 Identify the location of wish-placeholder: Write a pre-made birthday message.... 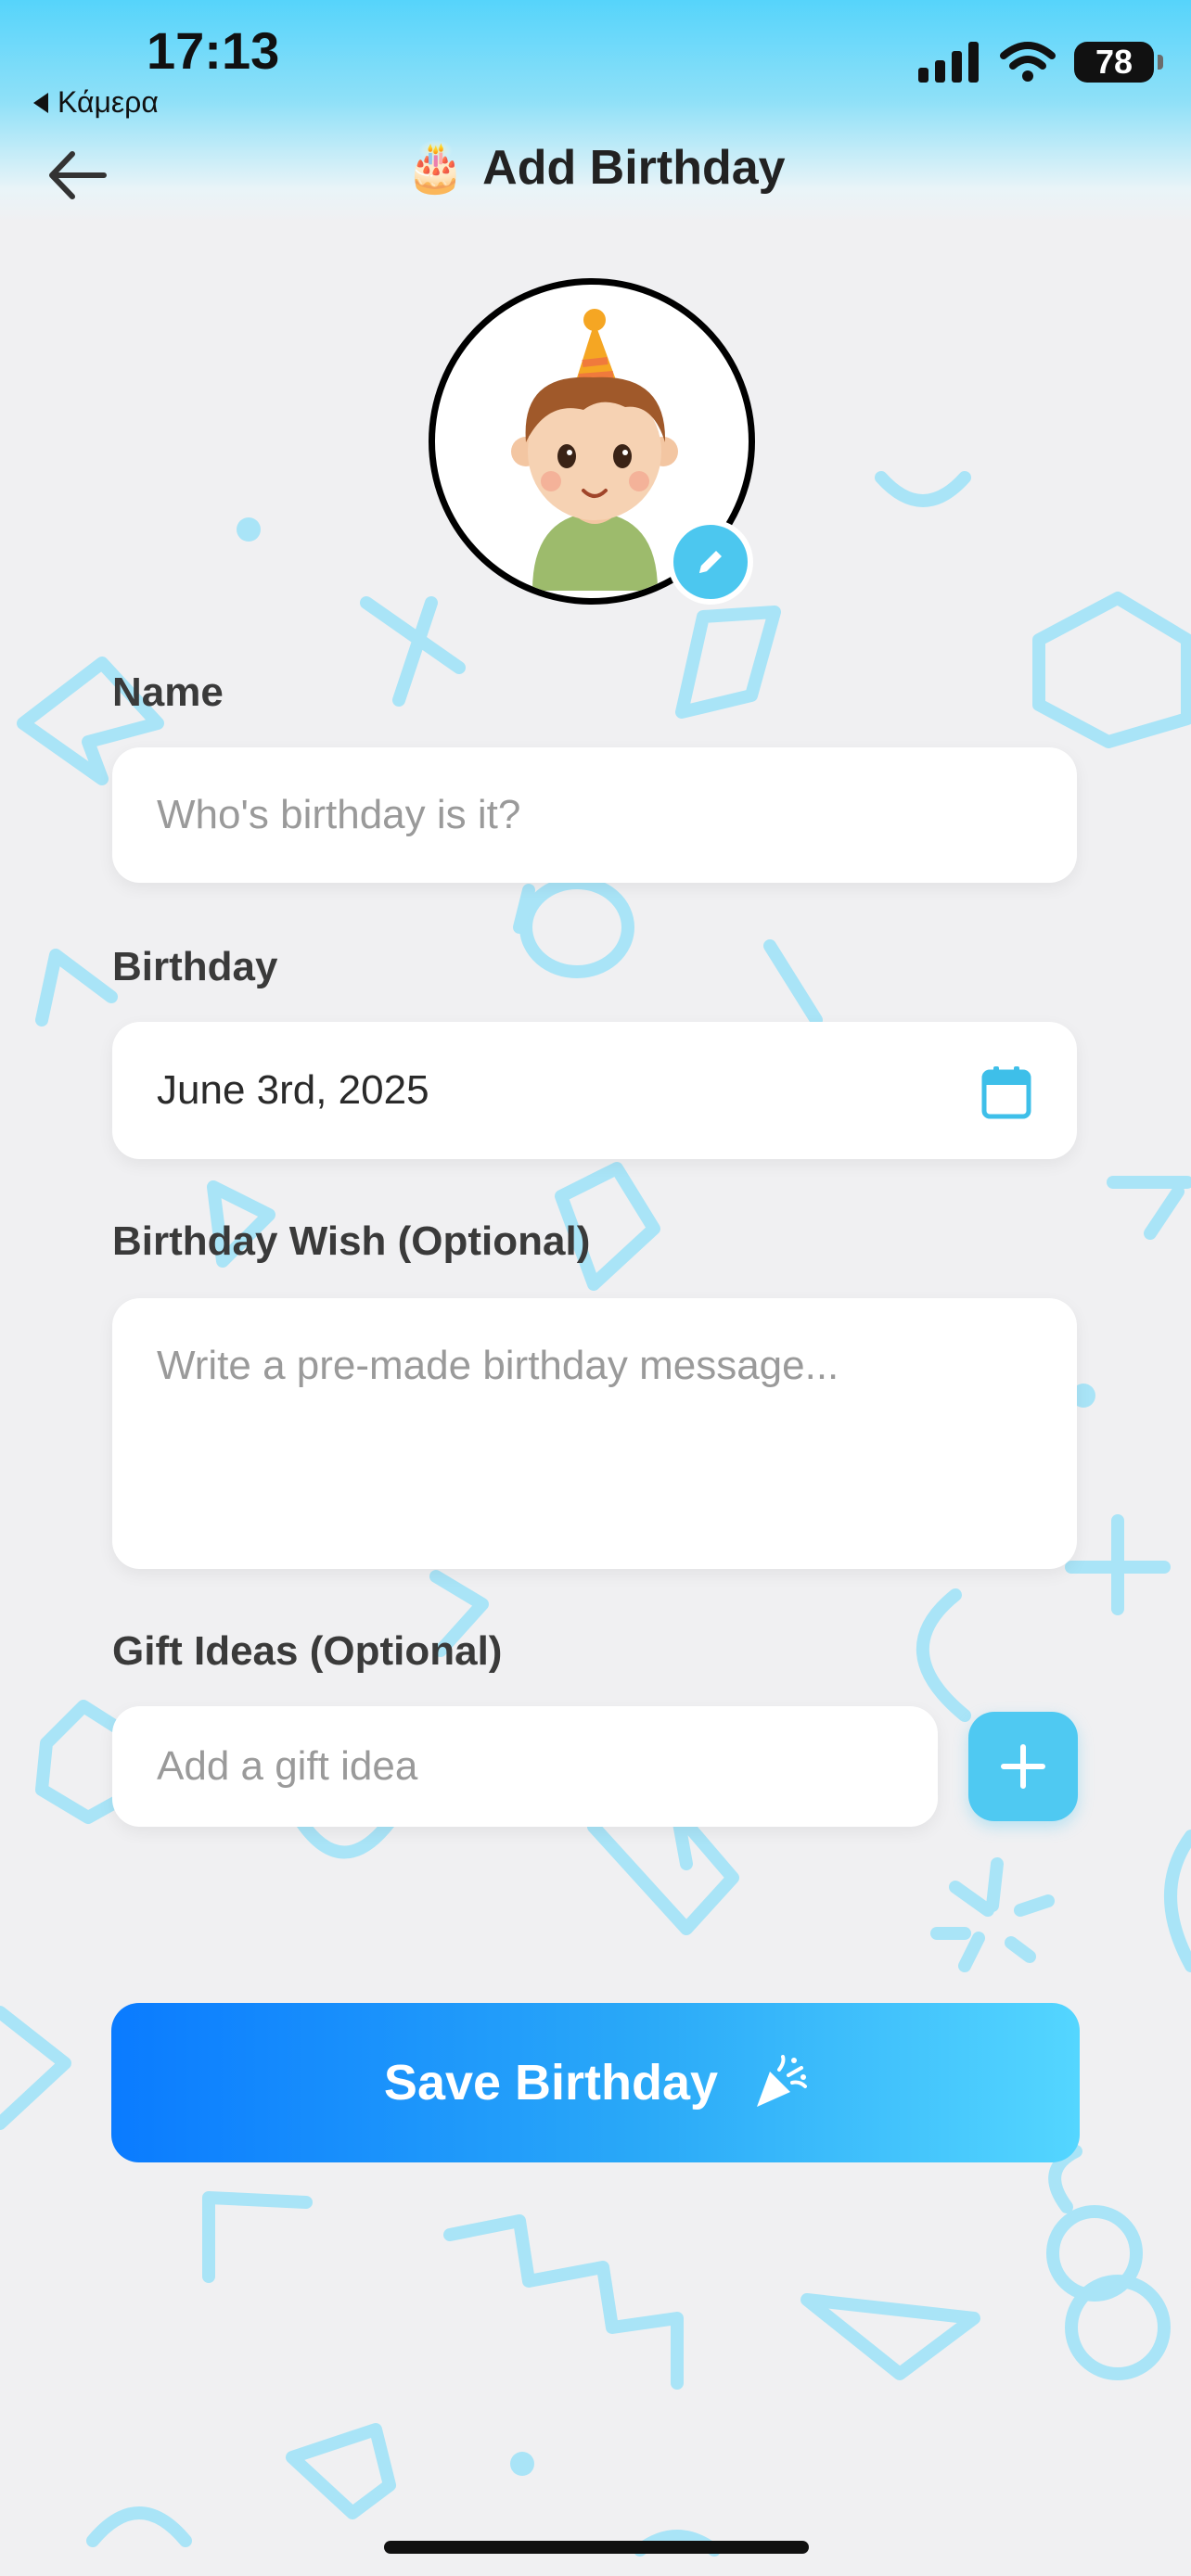
(498, 1365).